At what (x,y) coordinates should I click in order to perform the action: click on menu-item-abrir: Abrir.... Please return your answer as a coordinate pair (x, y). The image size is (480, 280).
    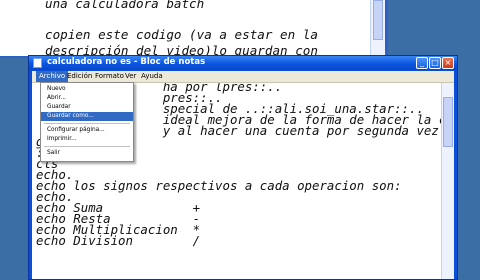
    Looking at the image, I should click on (87, 98).